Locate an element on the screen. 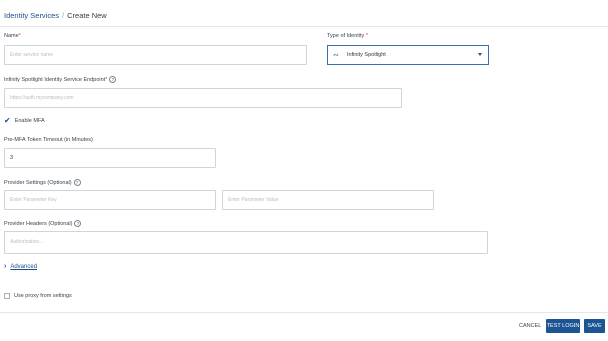 The height and width of the screenshot is (341, 608). header-divider is located at coordinates (304, 26).